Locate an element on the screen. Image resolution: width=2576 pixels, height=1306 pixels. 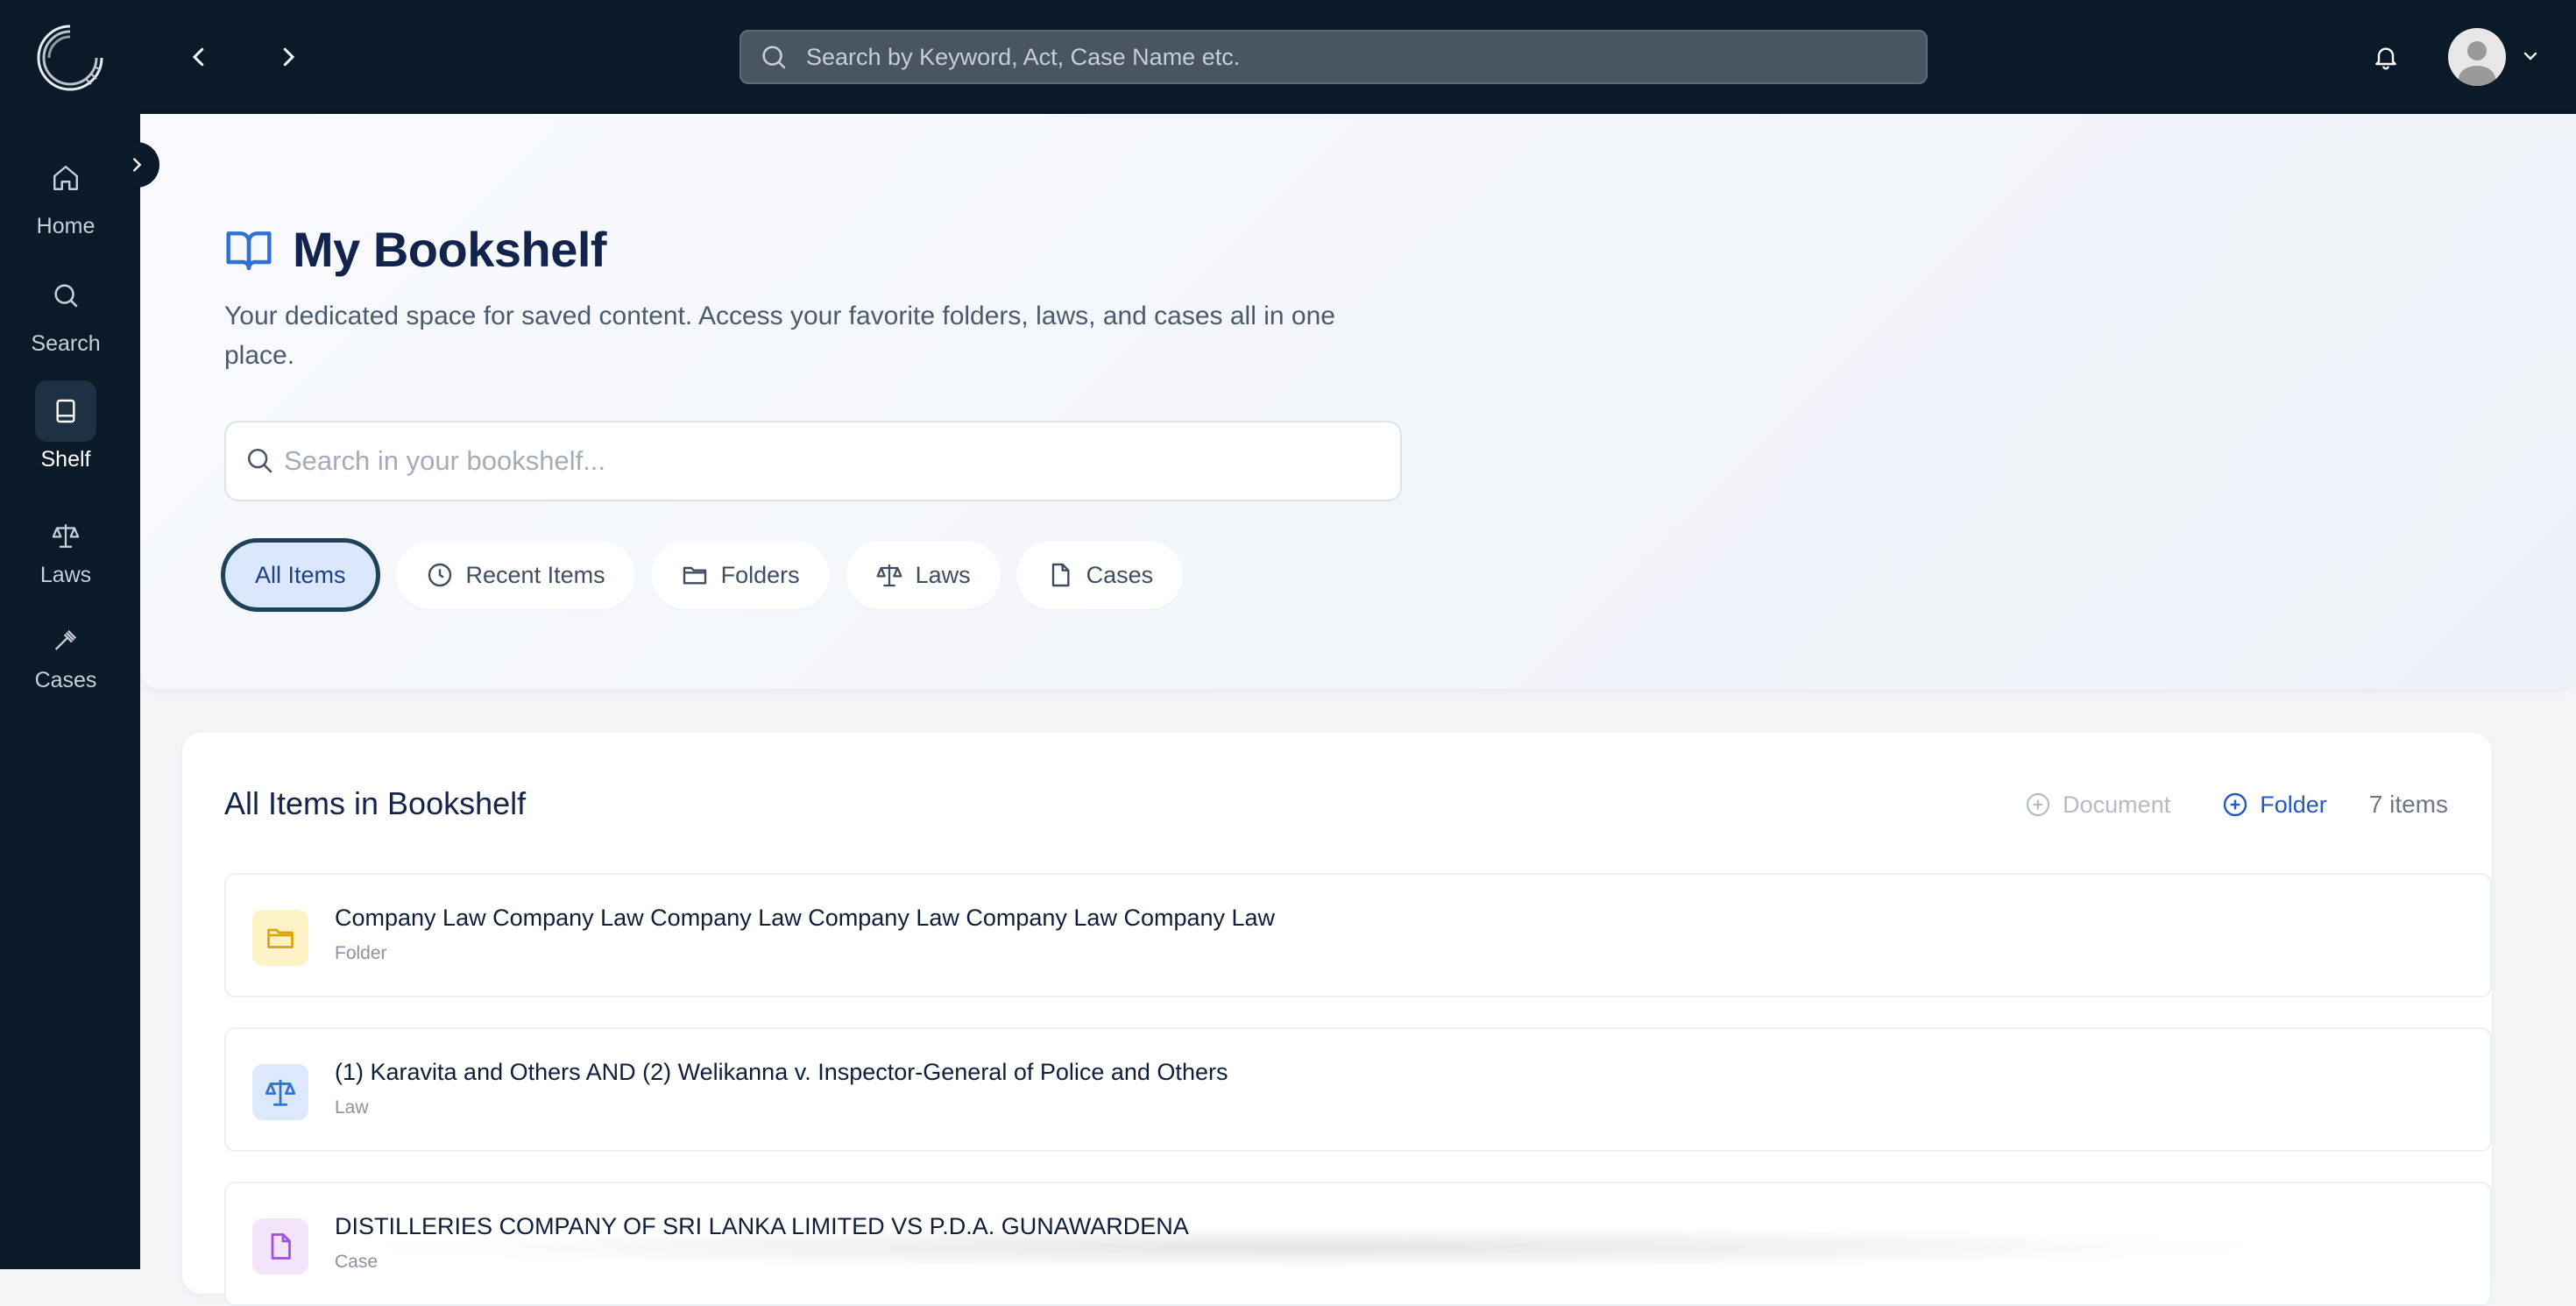
sidebar-item-label: Shelf is located at coordinates (65, 460).